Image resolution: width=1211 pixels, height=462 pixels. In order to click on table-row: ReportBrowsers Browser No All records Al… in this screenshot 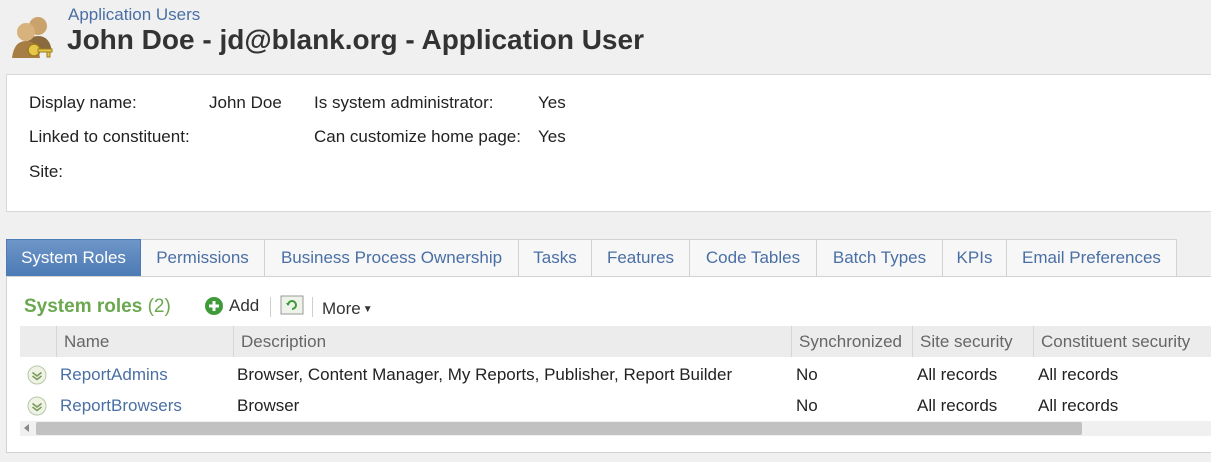, I will do `click(615, 405)`.